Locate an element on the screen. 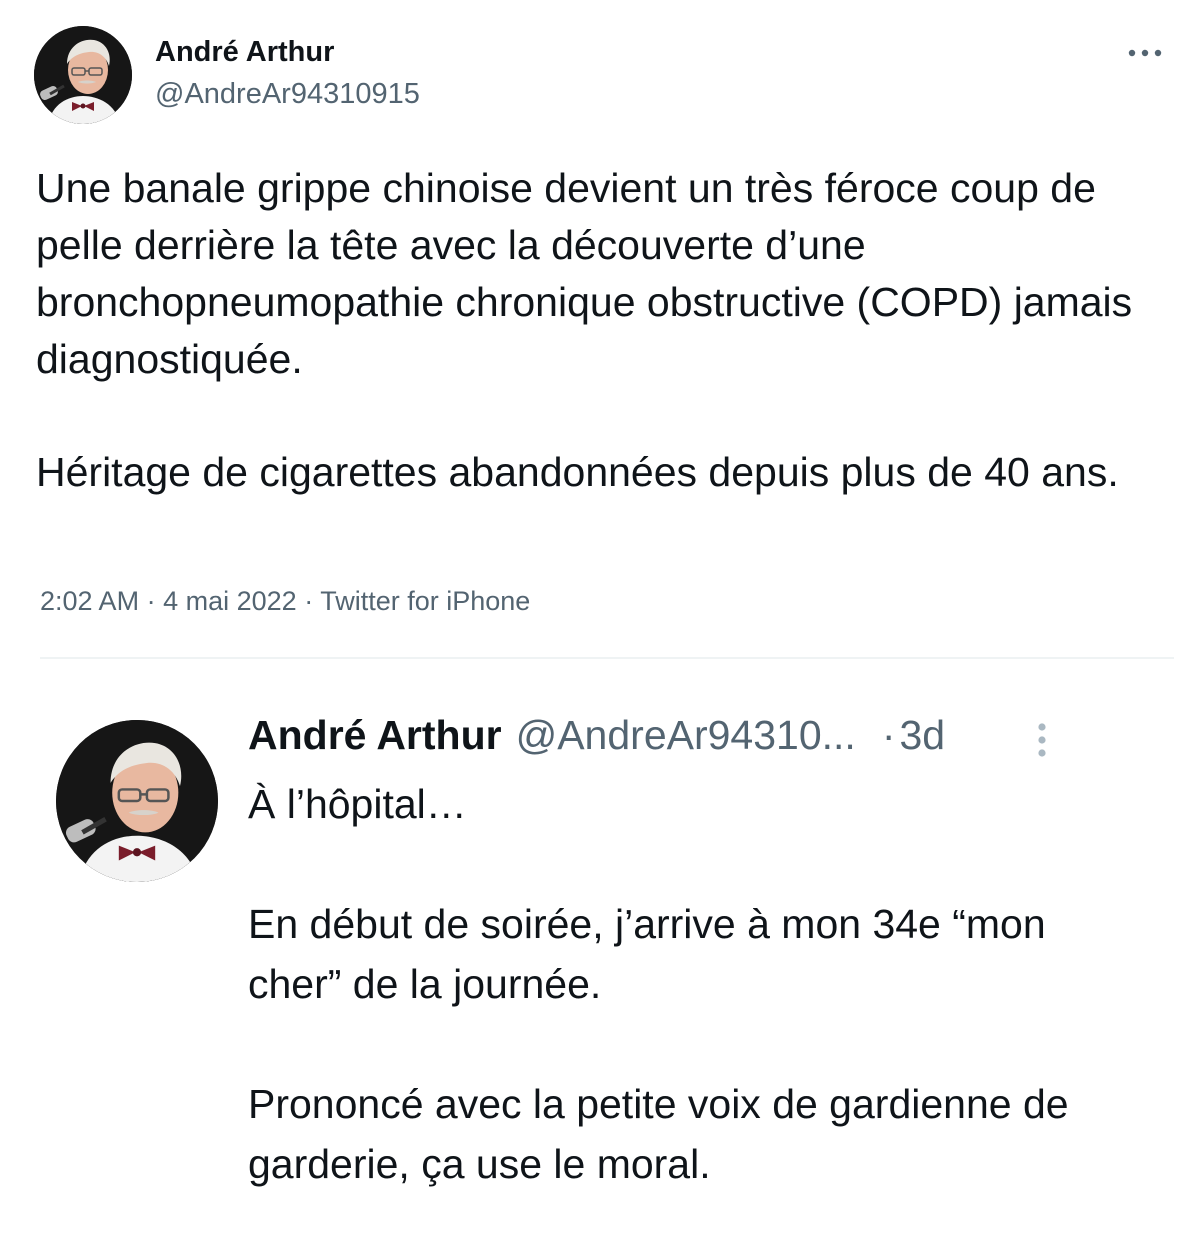 This screenshot has height=1236, width=1204. more-vertical-icon is located at coordinates (1042, 740).